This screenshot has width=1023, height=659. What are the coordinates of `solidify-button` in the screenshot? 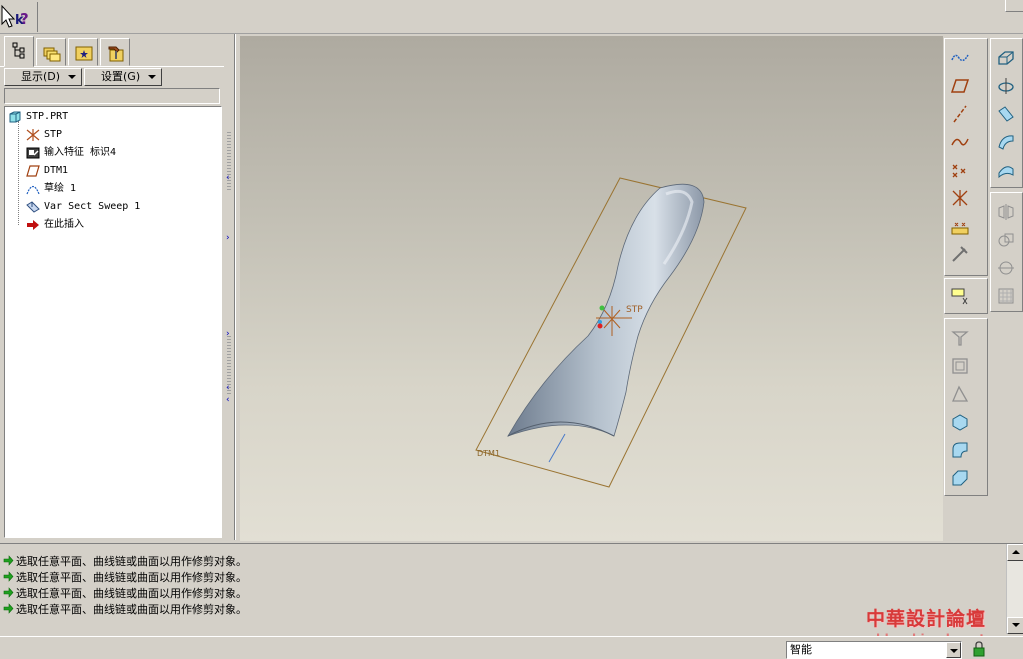 It's located at (960, 422).